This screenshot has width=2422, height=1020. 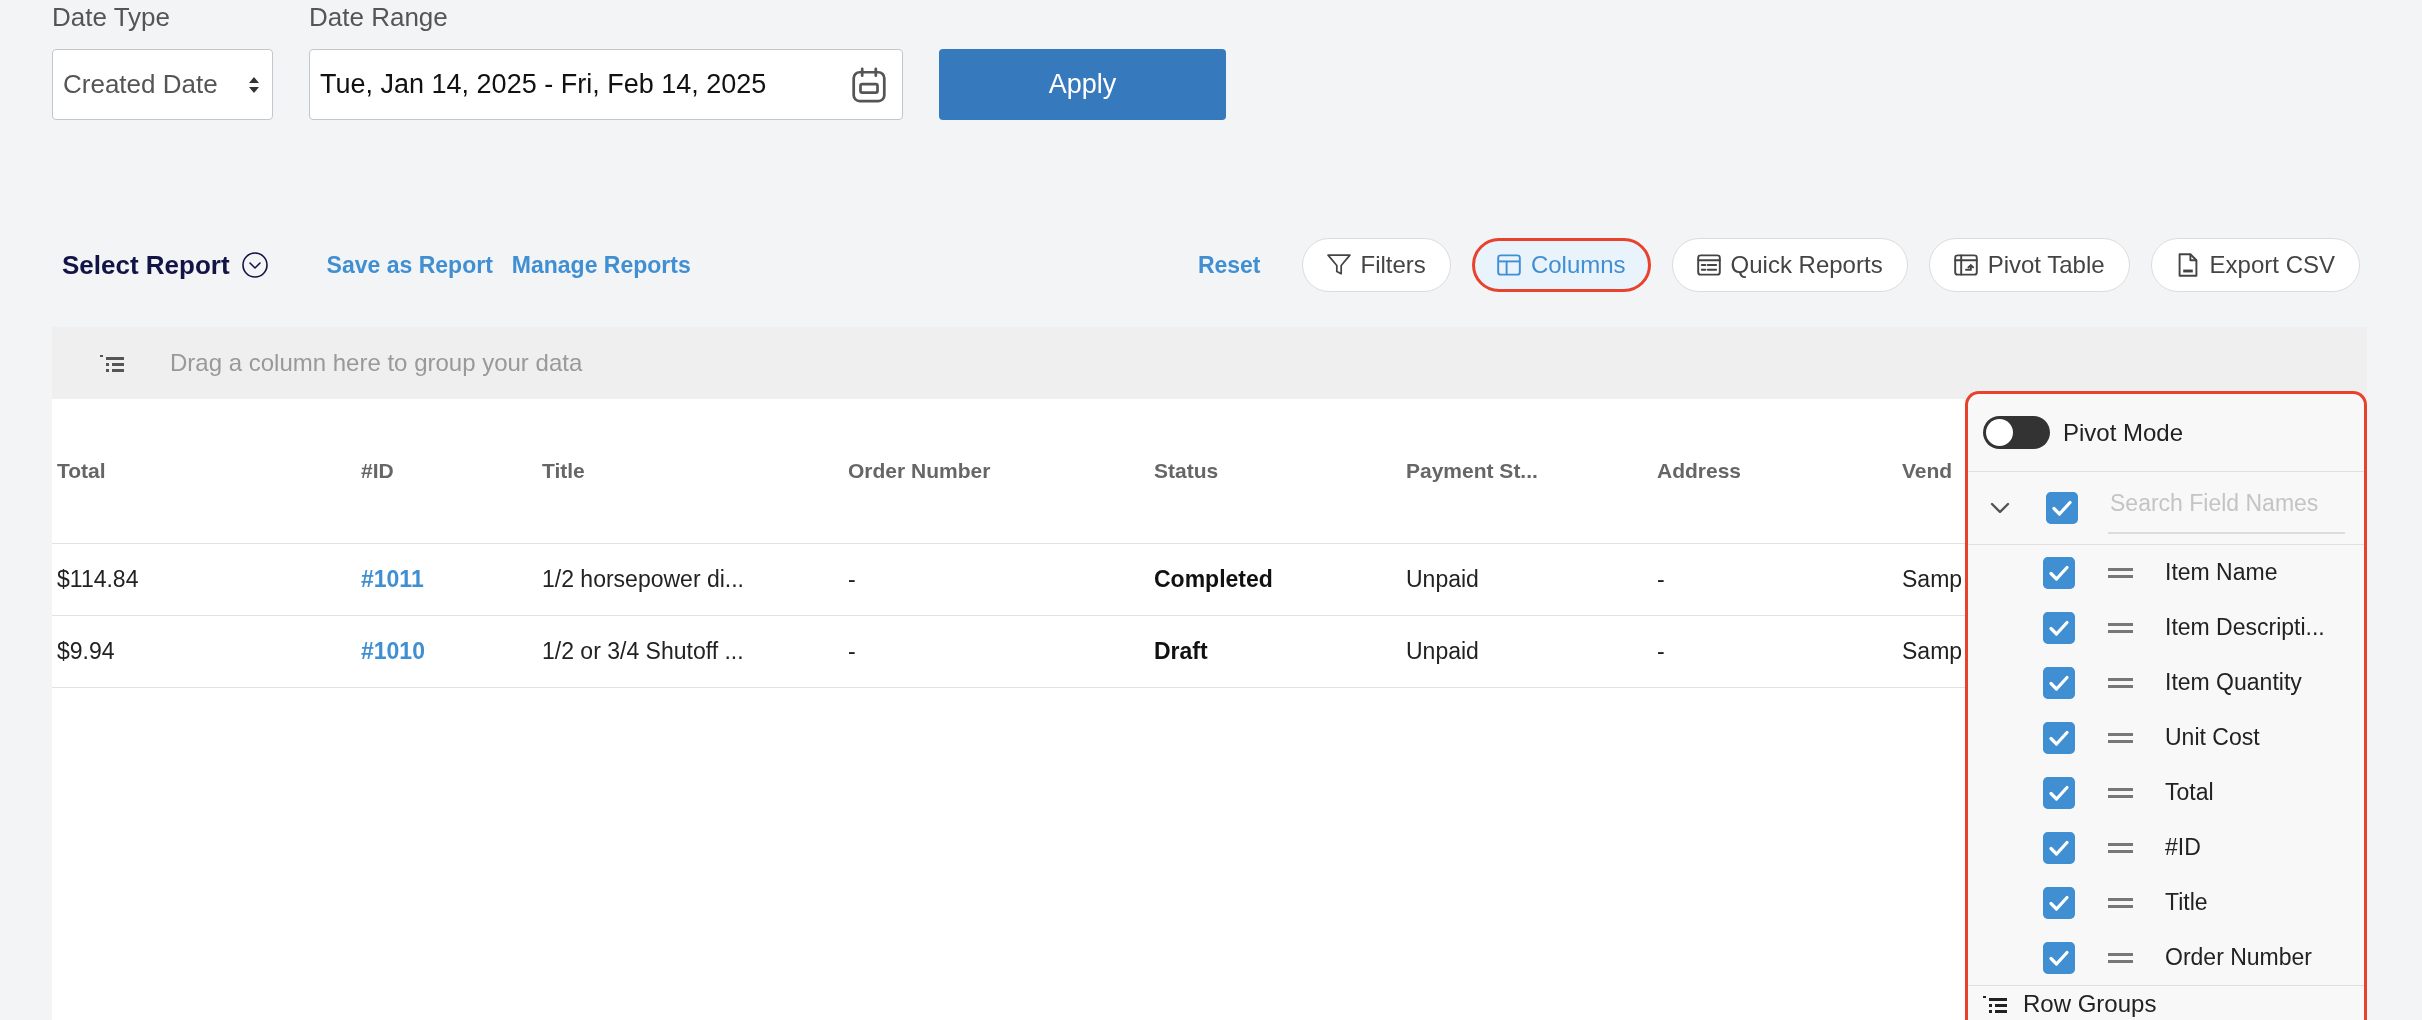 What do you see at coordinates (2255, 265) in the screenshot?
I see `toolbar-button: Export CSV` at bounding box center [2255, 265].